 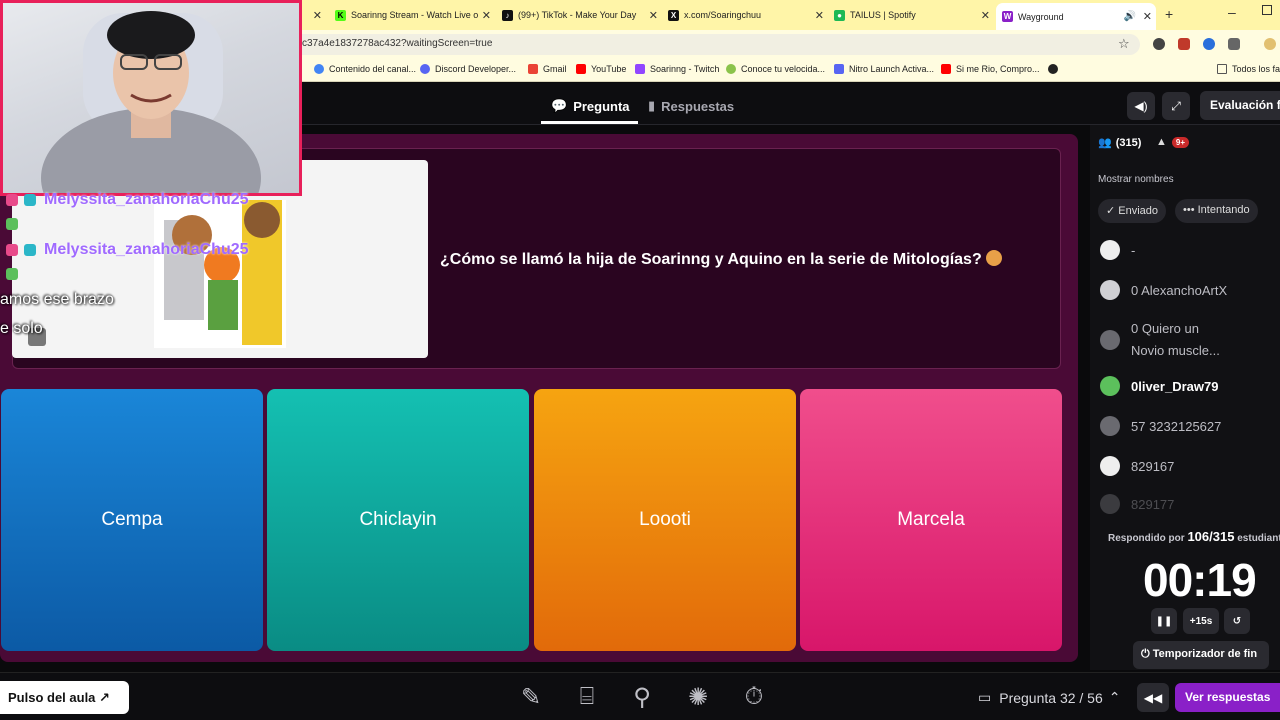 What do you see at coordinates (1112, 211) in the screenshot?
I see `check-icon: ✓` at bounding box center [1112, 211].